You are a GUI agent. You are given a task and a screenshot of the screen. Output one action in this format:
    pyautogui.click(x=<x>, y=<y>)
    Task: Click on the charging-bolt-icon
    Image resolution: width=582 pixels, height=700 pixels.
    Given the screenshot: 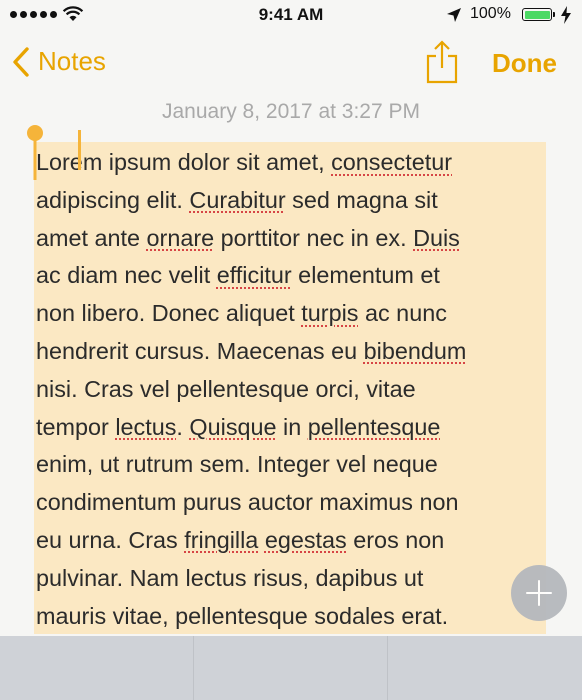 What is the action you would take?
    pyautogui.click(x=566, y=15)
    